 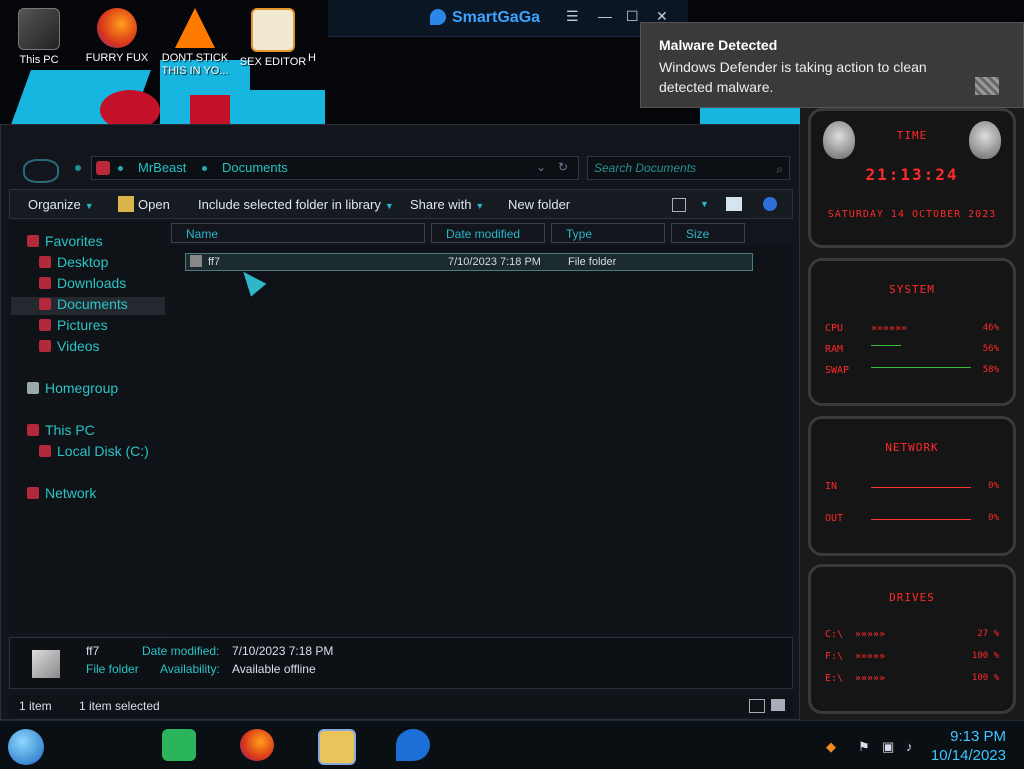 I want to click on drive-e-label: E:\, so click(x=834, y=678).